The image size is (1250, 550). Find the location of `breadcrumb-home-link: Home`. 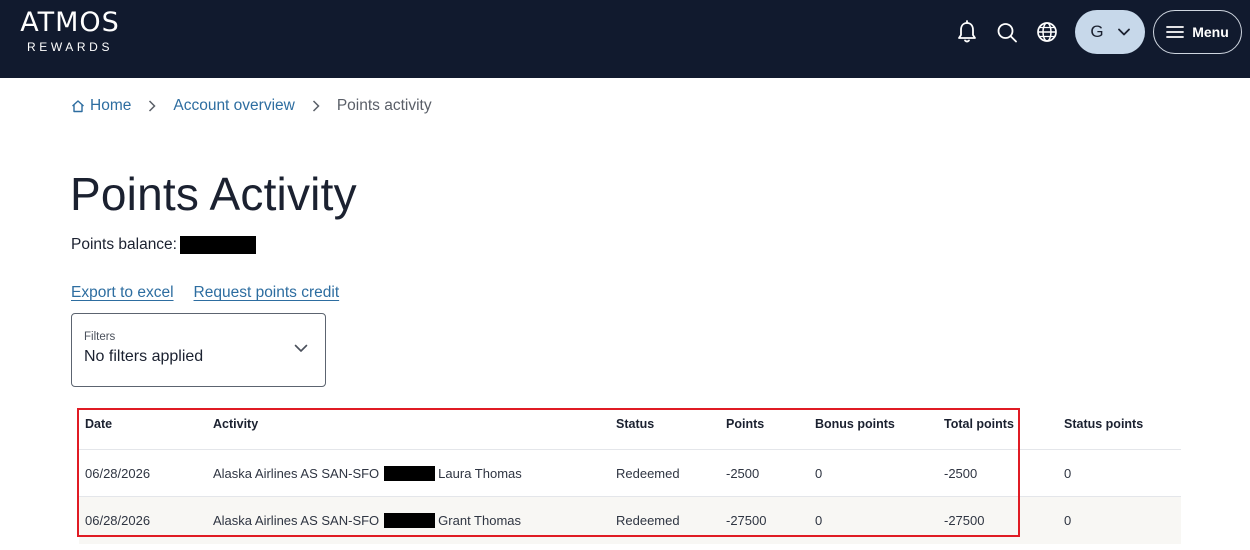

breadcrumb-home-link: Home is located at coordinates (101, 106).